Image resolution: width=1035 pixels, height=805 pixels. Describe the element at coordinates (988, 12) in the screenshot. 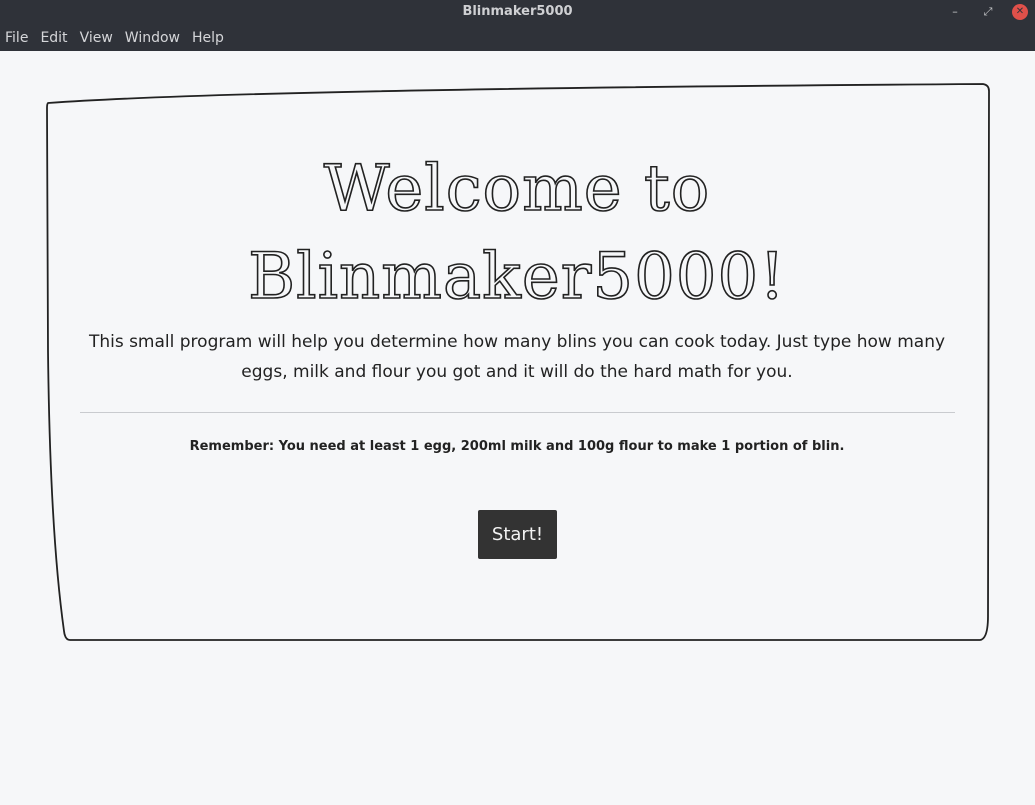

I see `maximize-icon: ⤢` at that location.